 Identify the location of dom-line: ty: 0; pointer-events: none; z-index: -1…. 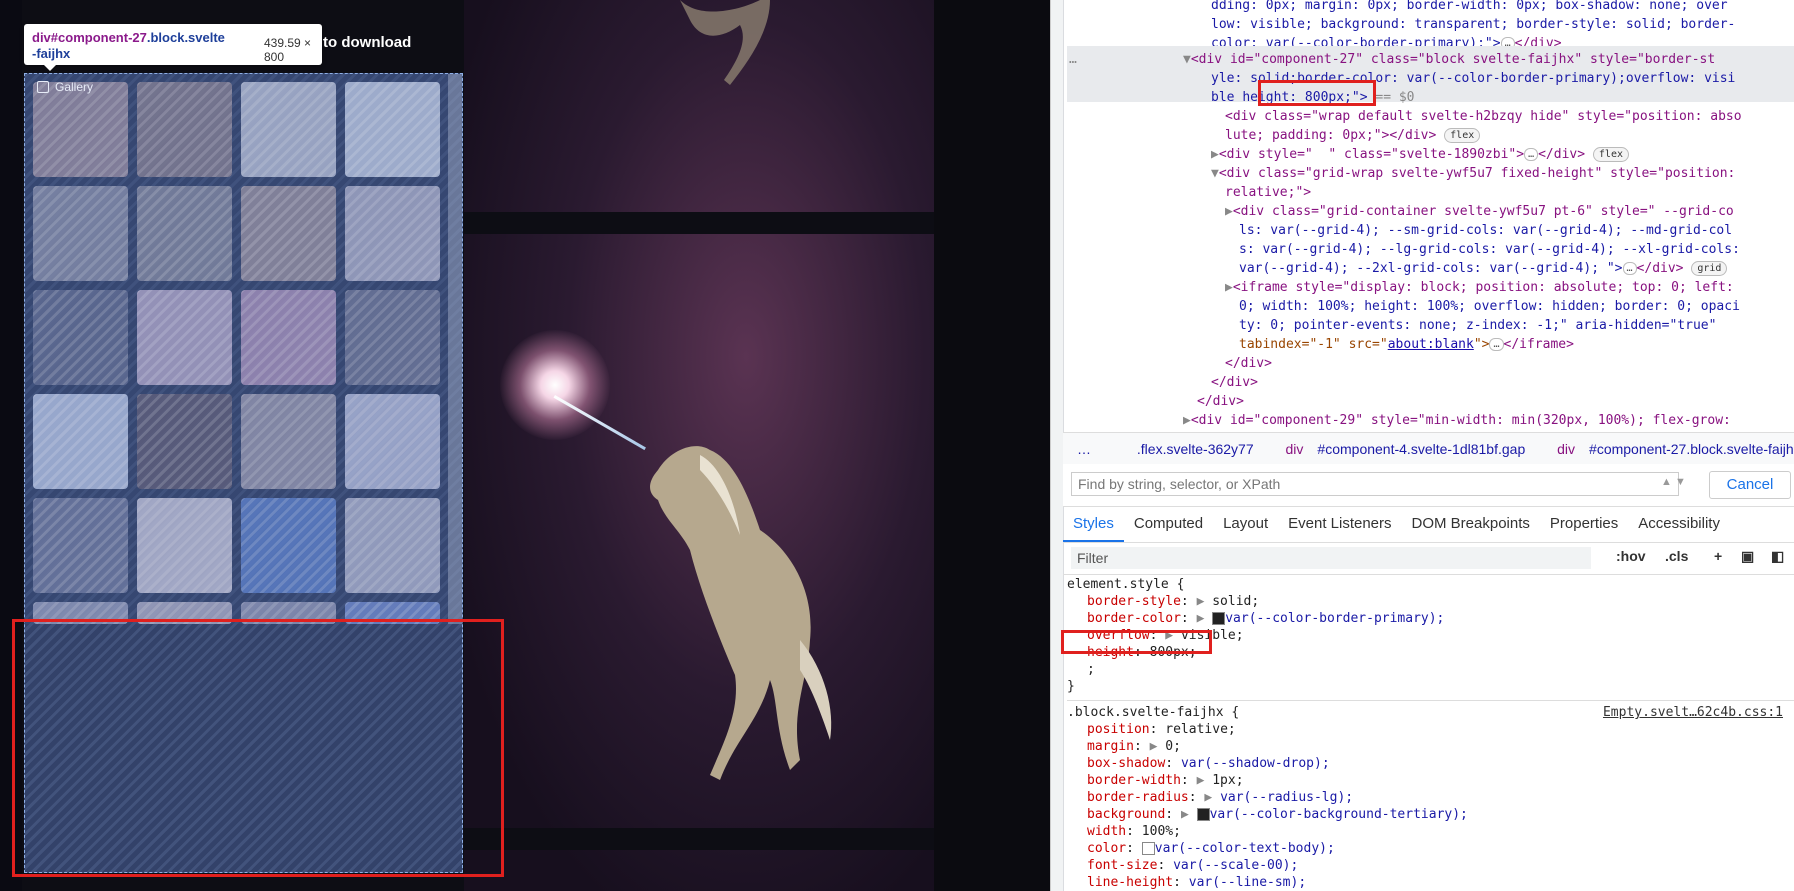
(1477, 325).